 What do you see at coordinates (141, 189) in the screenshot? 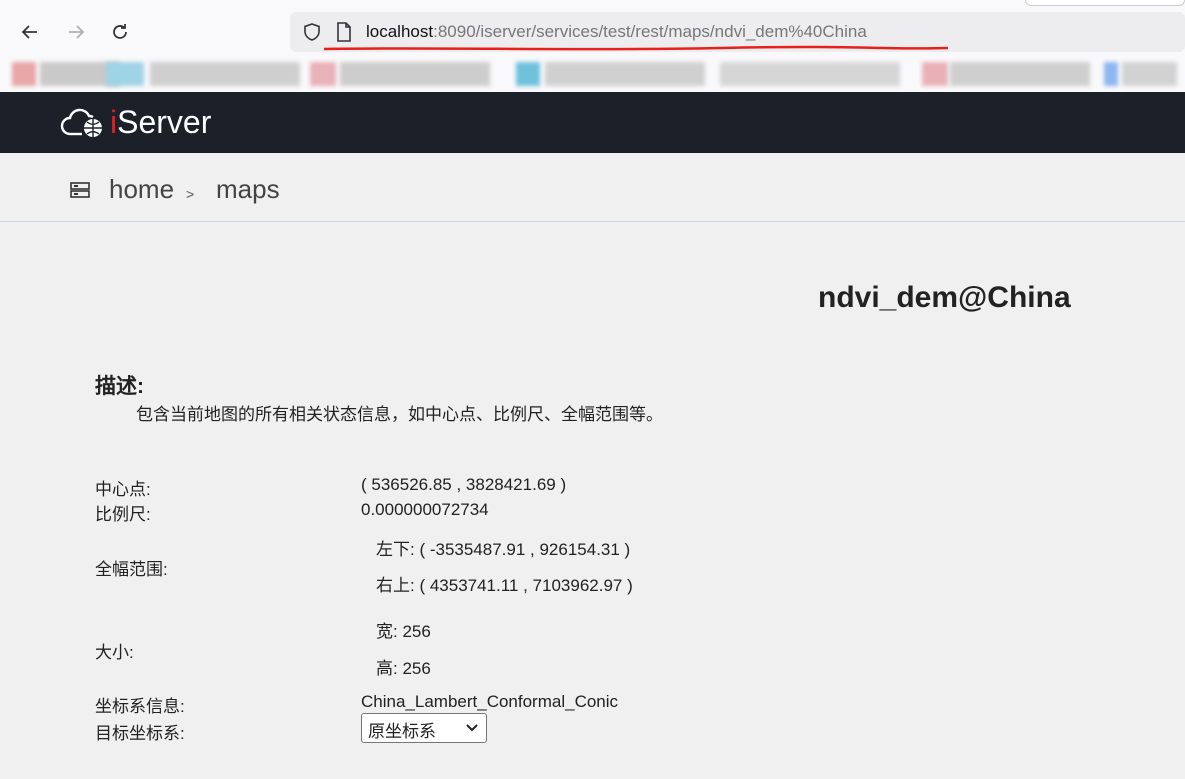
I see `breadcrumb-home-link: home` at bounding box center [141, 189].